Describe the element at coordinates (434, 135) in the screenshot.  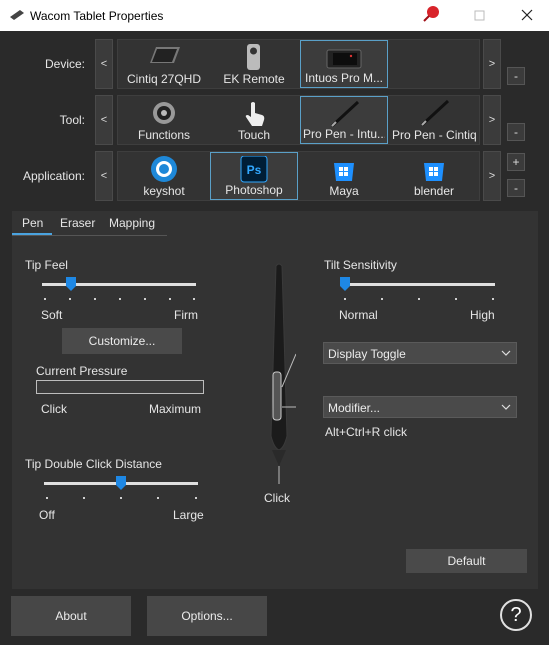
I see `tool-tile-label: Pro Pen - Cintiq` at that location.